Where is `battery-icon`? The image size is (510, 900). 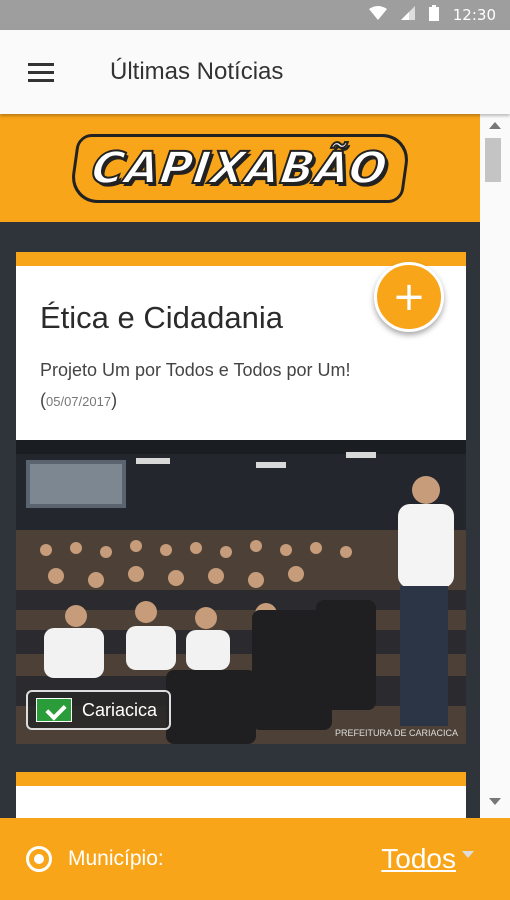 battery-icon is located at coordinates (433, 15).